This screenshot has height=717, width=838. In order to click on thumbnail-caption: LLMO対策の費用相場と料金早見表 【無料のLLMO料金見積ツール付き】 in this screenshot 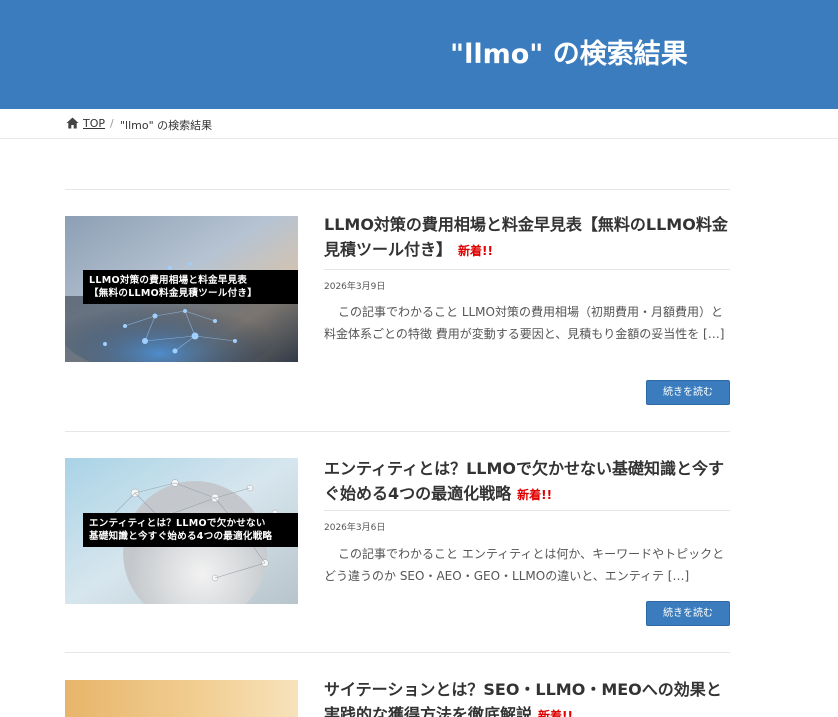, I will do `click(190, 287)`.